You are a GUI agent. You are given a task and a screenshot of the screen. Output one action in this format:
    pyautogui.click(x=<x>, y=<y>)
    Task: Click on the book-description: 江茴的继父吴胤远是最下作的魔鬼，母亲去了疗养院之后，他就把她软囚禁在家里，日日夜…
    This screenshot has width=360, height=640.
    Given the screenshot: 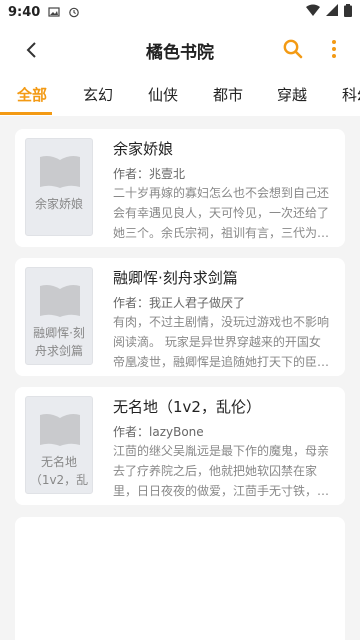 What is the action you would take?
    pyautogui.click(x=221, y=471)
    